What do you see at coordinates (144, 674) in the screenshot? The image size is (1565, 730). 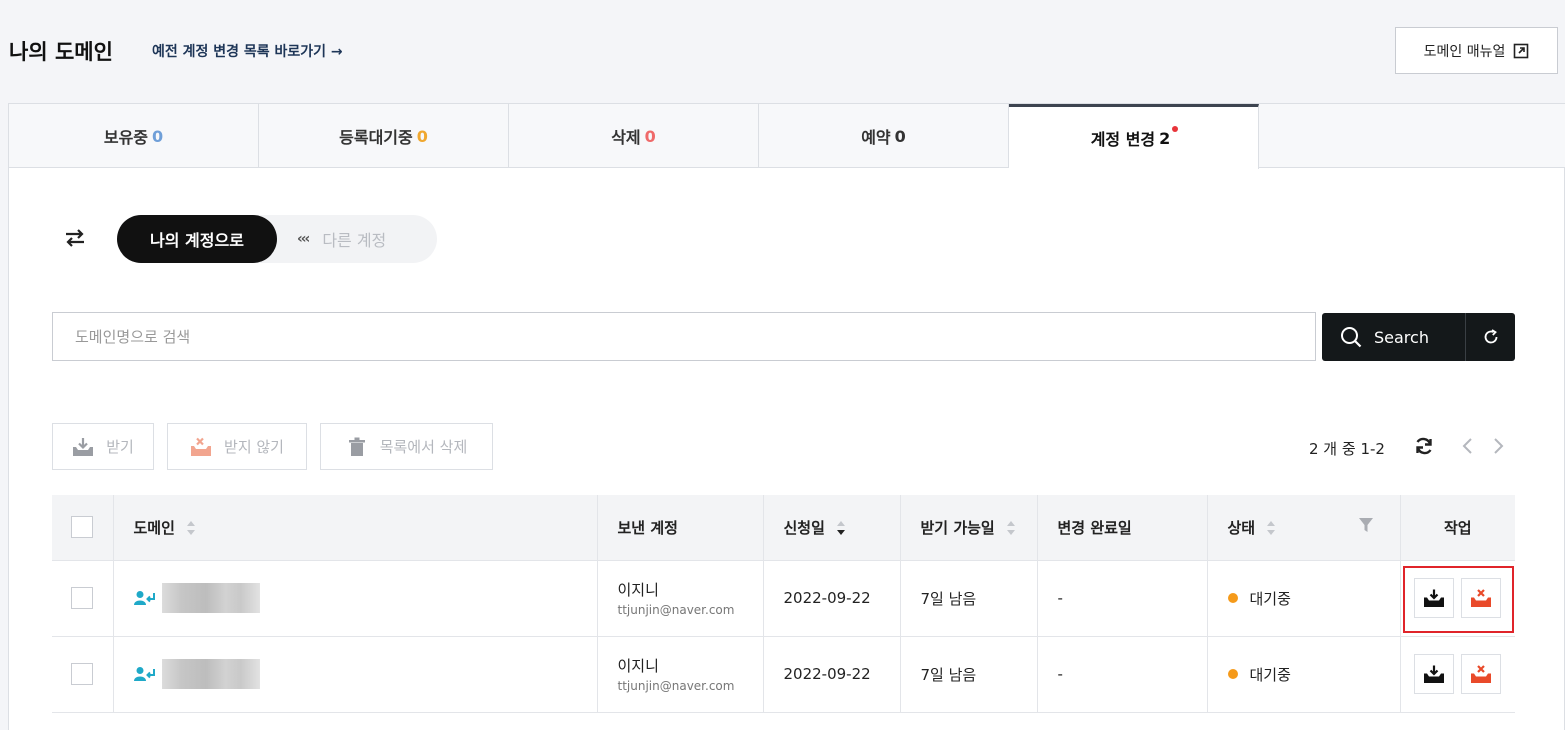 I see `user-transfer-icon` at bounding box center [144, 674].